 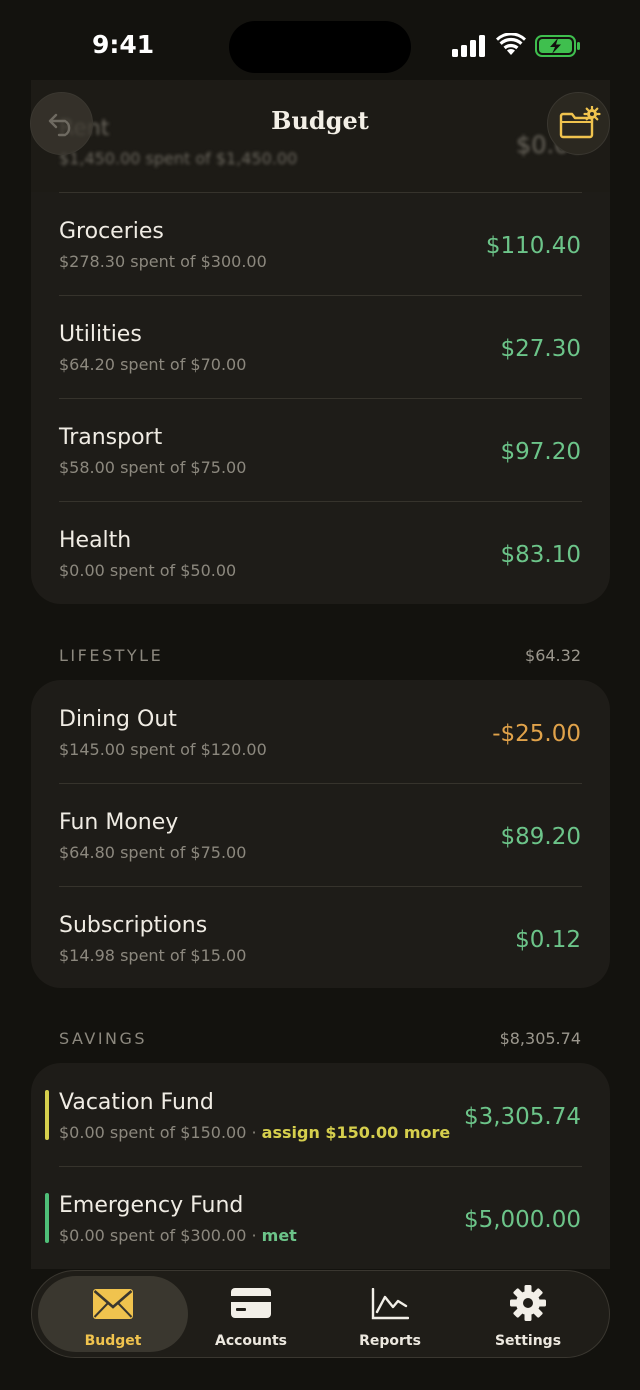 I want to click on category-spent: $278.30 spent of $300.00, so click(x=163, y=261).